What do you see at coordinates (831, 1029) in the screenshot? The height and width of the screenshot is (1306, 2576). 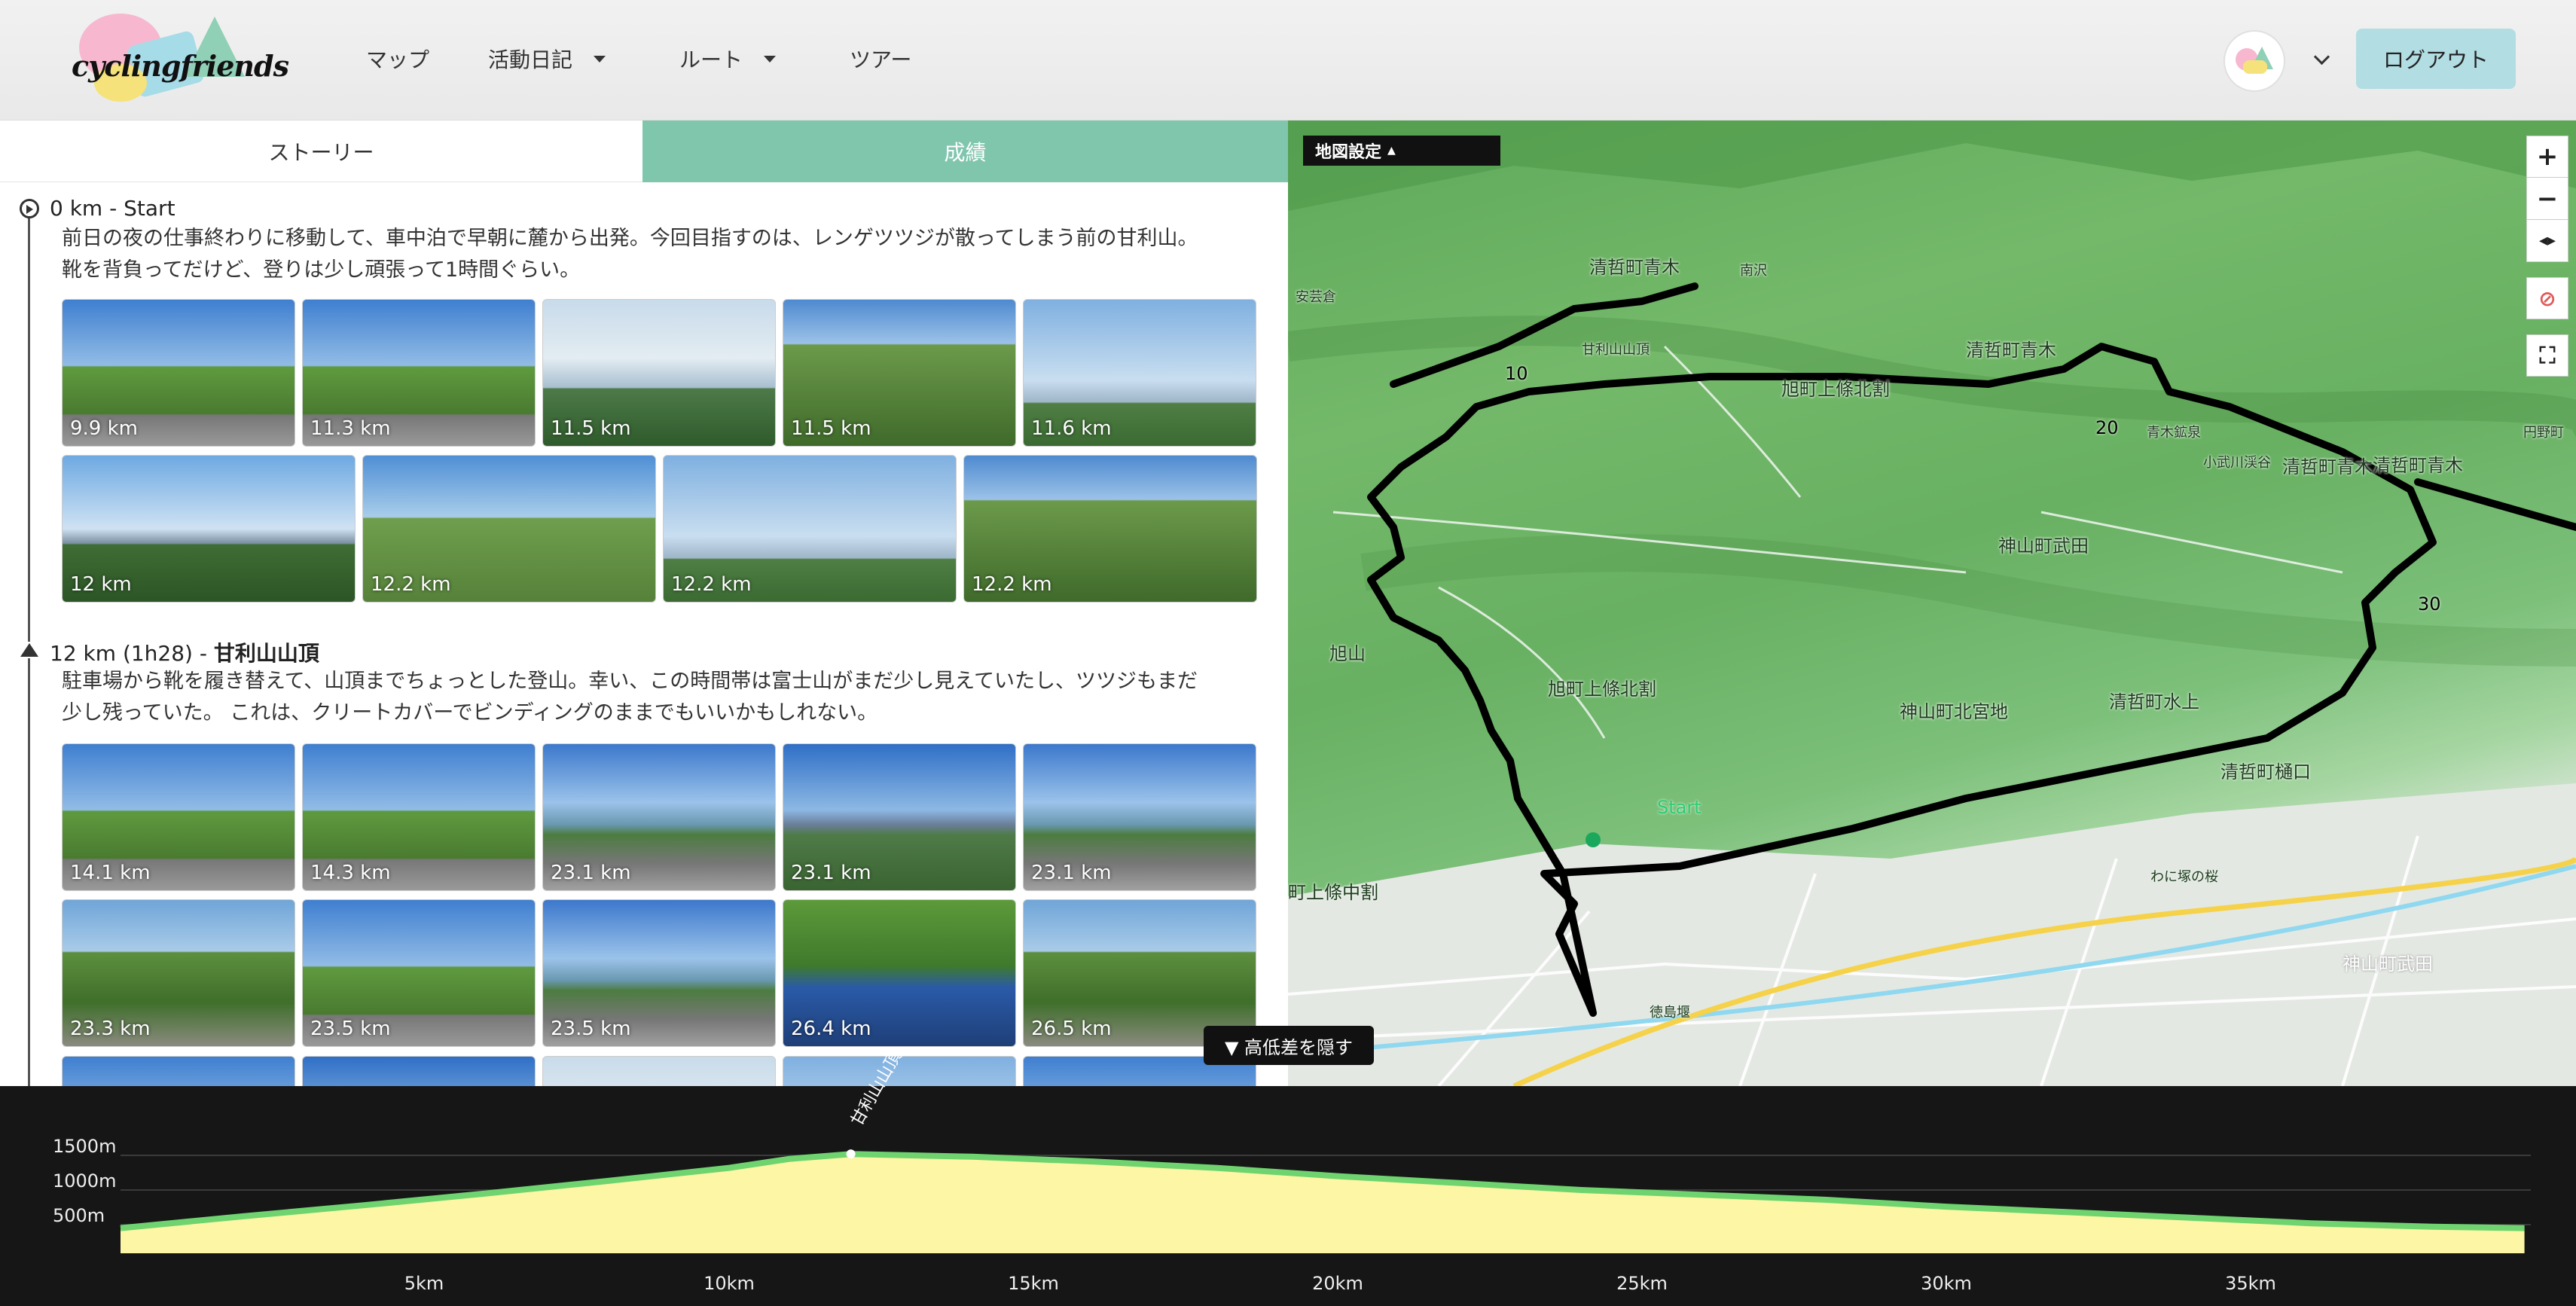 I see `photo-distance: 26.4 km` at bounding box center [831, 1029].